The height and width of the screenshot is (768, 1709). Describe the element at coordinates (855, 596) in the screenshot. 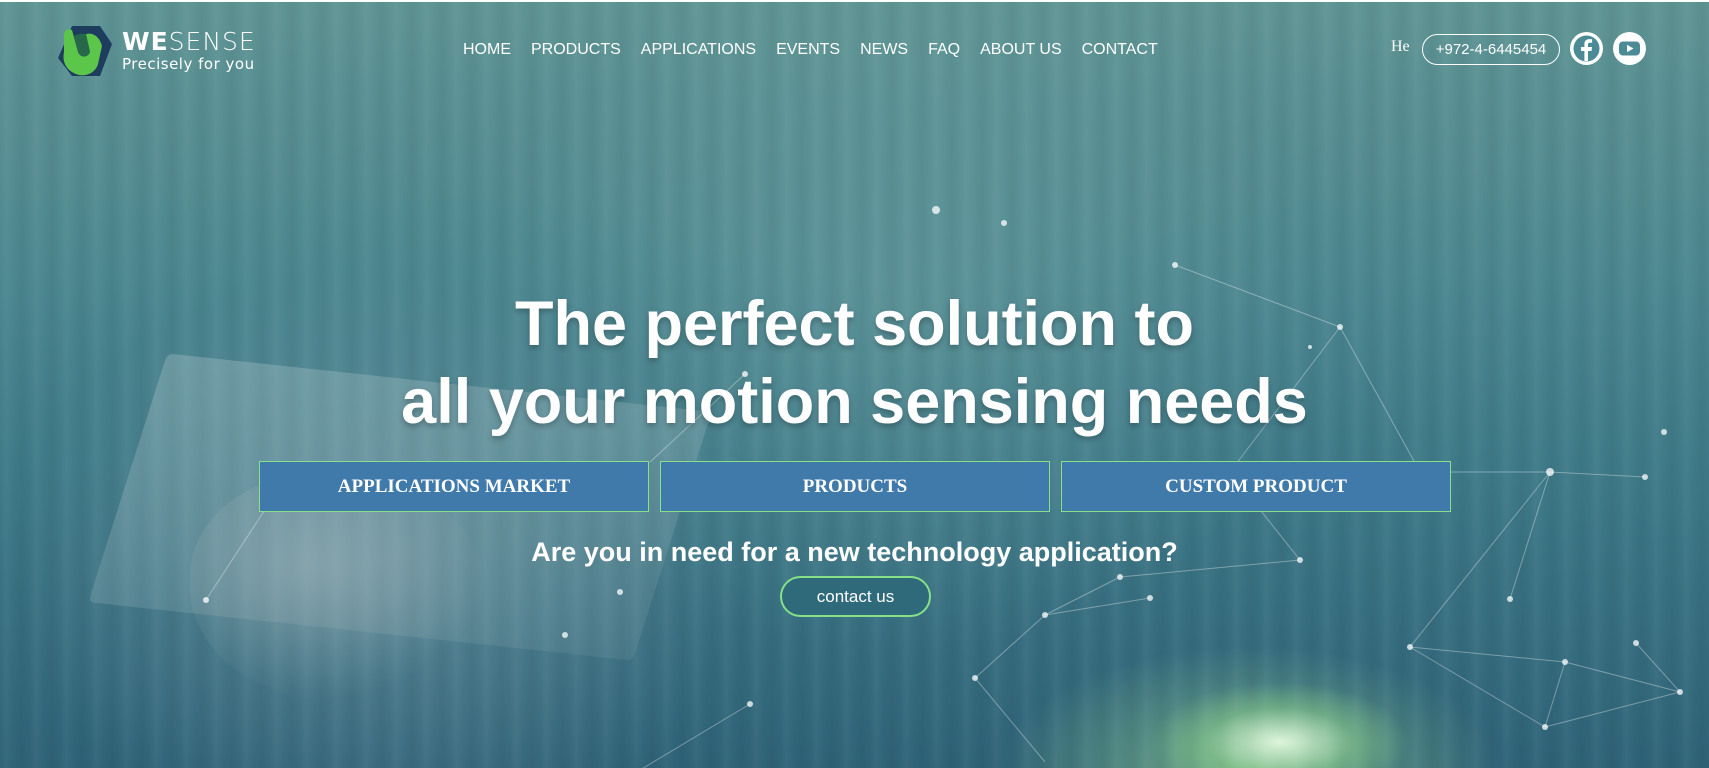

I see `contact-us-button: contact us` at that location.